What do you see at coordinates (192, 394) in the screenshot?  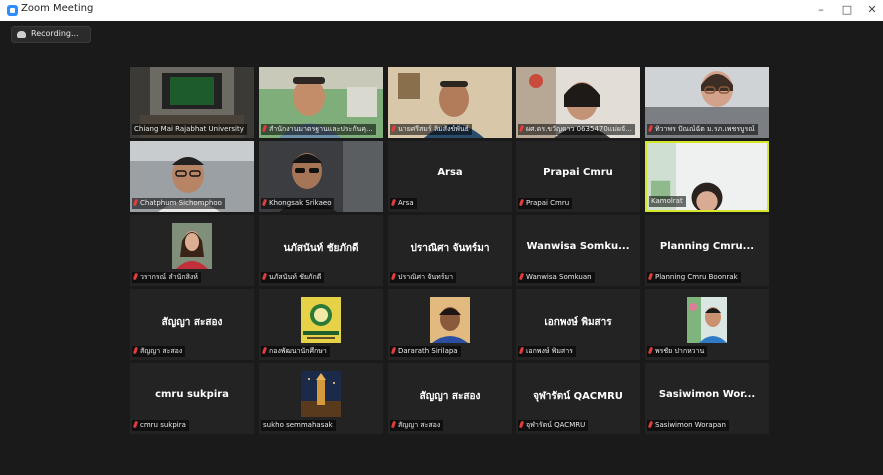 I see `participant-display-name: cmru sukpira` at bounding box center [192, 394].